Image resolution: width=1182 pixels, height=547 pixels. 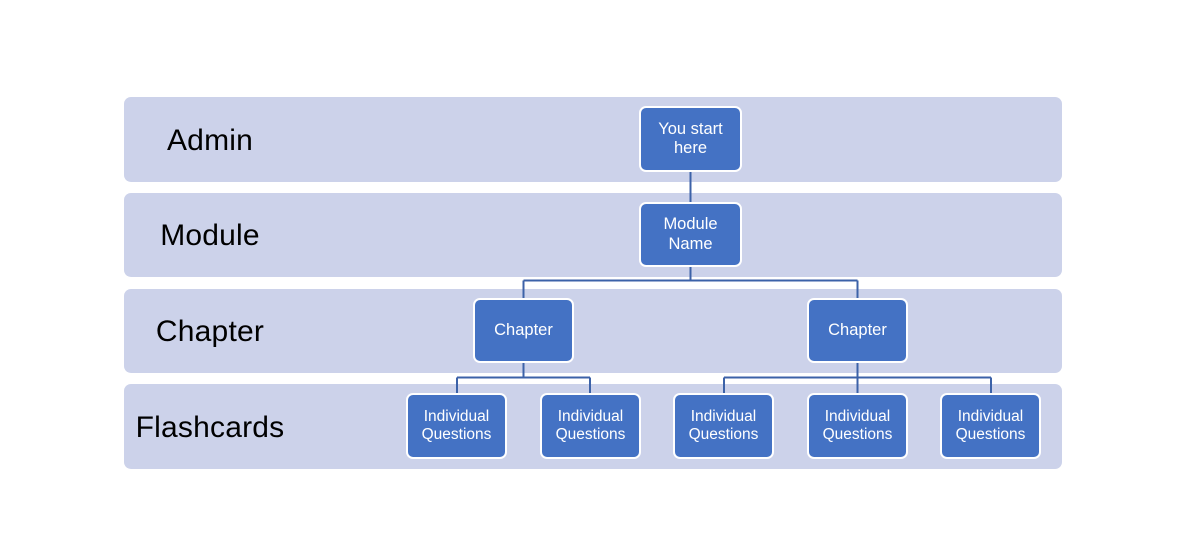 I want to click on leaf-3-line1: Individual, so click(x=723, y=416).